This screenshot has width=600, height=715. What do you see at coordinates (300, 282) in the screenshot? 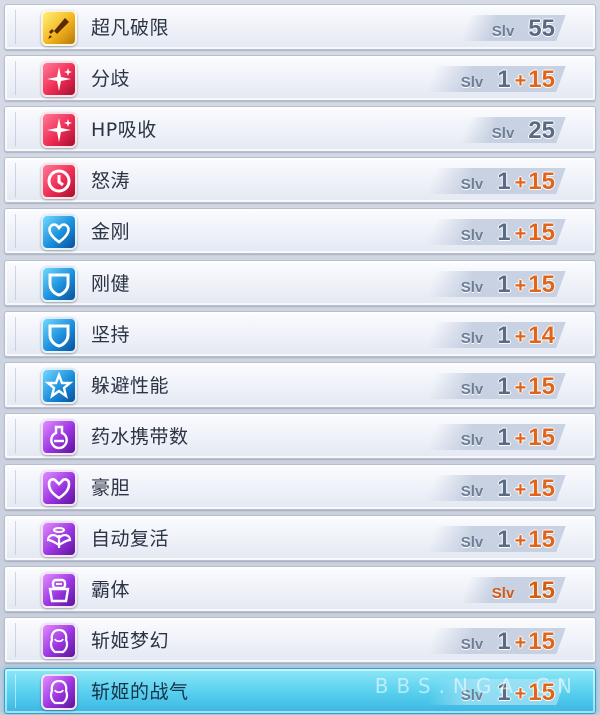
I see `skill-row: 刚健 Slv 1 +15` at bounding box center [300, 282].